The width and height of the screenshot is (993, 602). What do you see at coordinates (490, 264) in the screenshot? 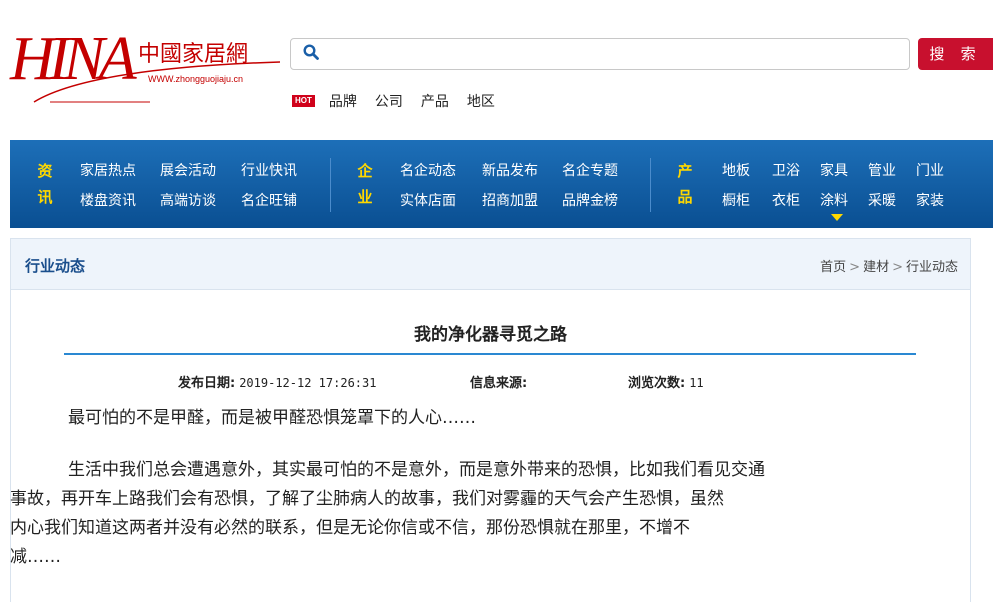
I see `panel-header: 行业动态 首页 > 建材 > 行业动态` at bounding box center [490, 264].